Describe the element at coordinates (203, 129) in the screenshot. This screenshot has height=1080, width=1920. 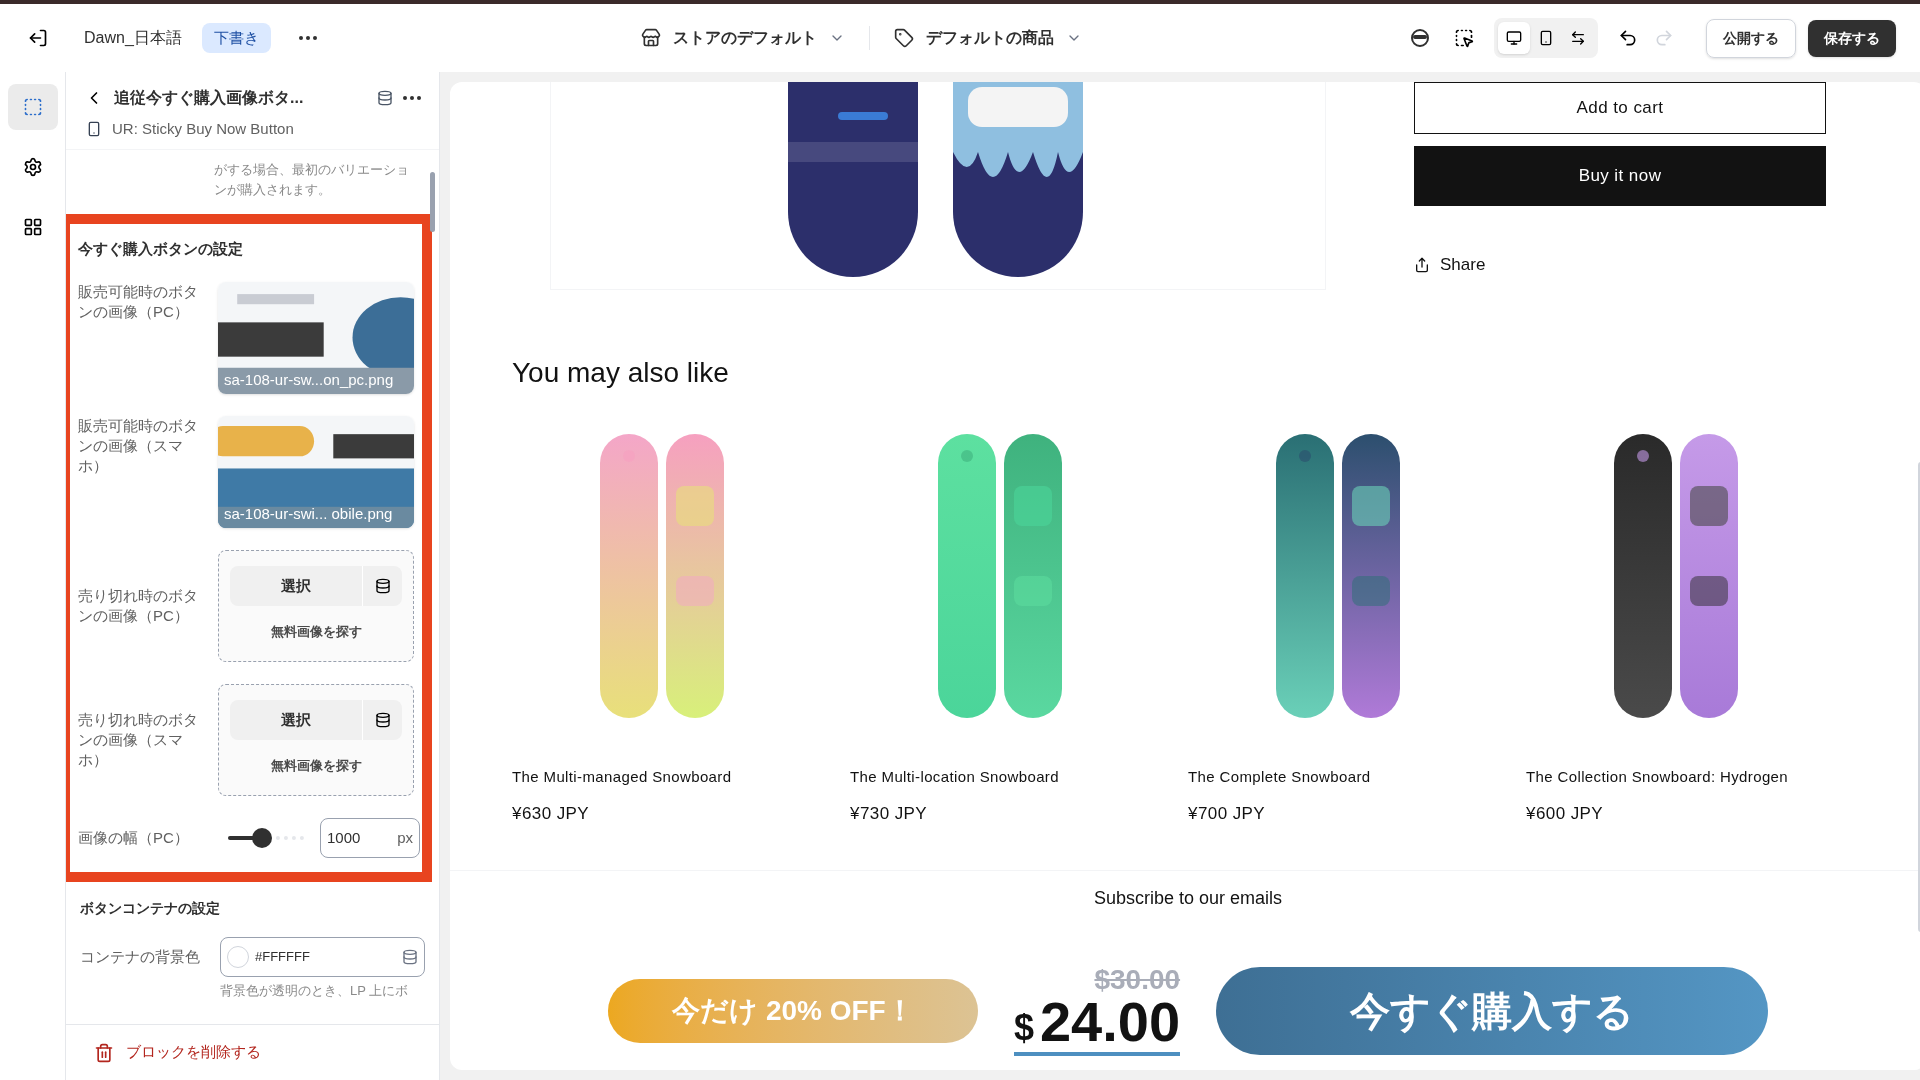
I see `panel-subtitle: UR: Sticky Buy Now Button` at that location.